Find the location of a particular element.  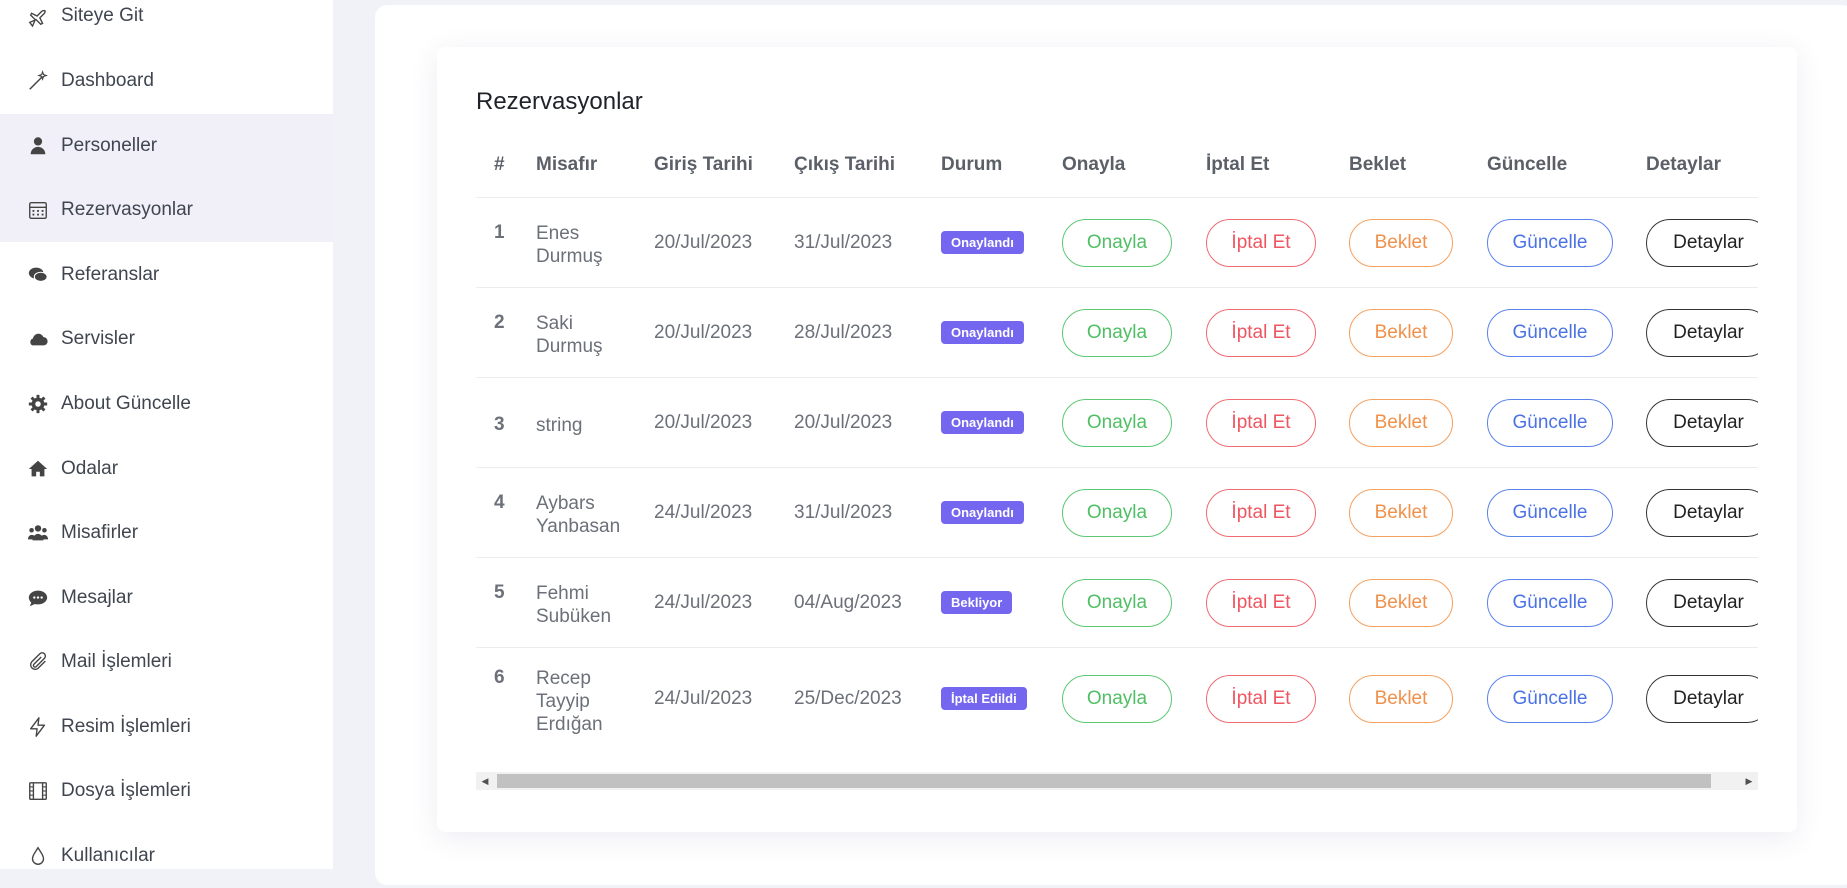

guest-name: string is located at coordinates (559, 425).